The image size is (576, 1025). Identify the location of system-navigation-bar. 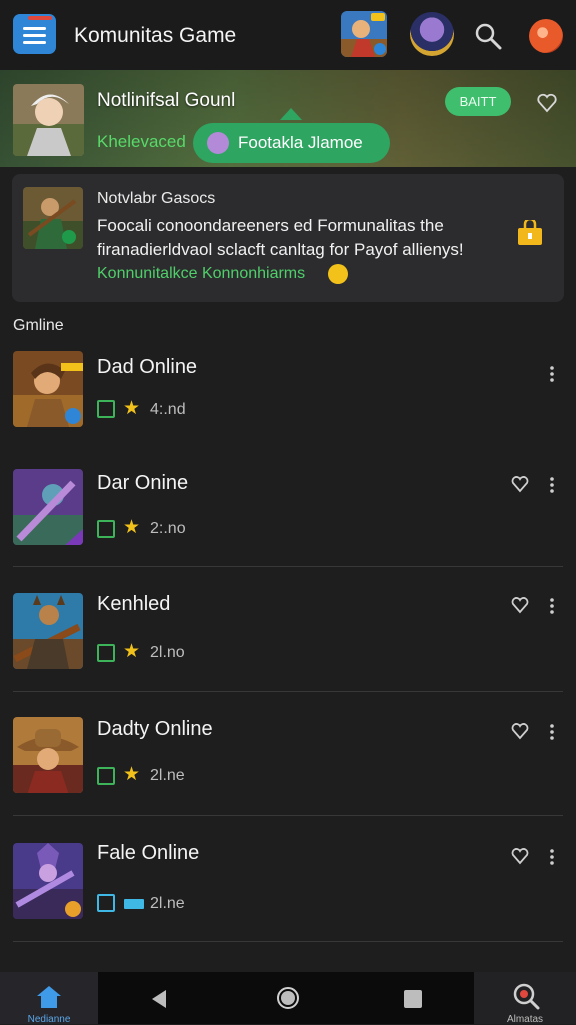
(286, 998).